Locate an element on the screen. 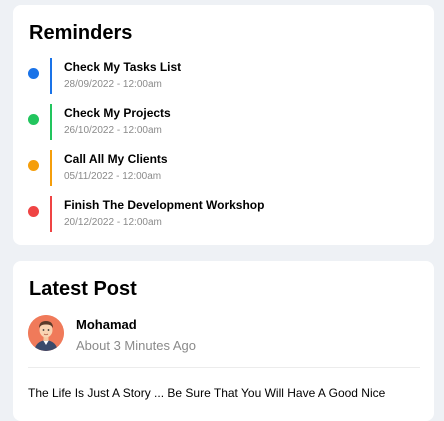 The height and width of the screenshot is (421, 444). latest-post-title: Latest Post is located at coordinates (83, 289).